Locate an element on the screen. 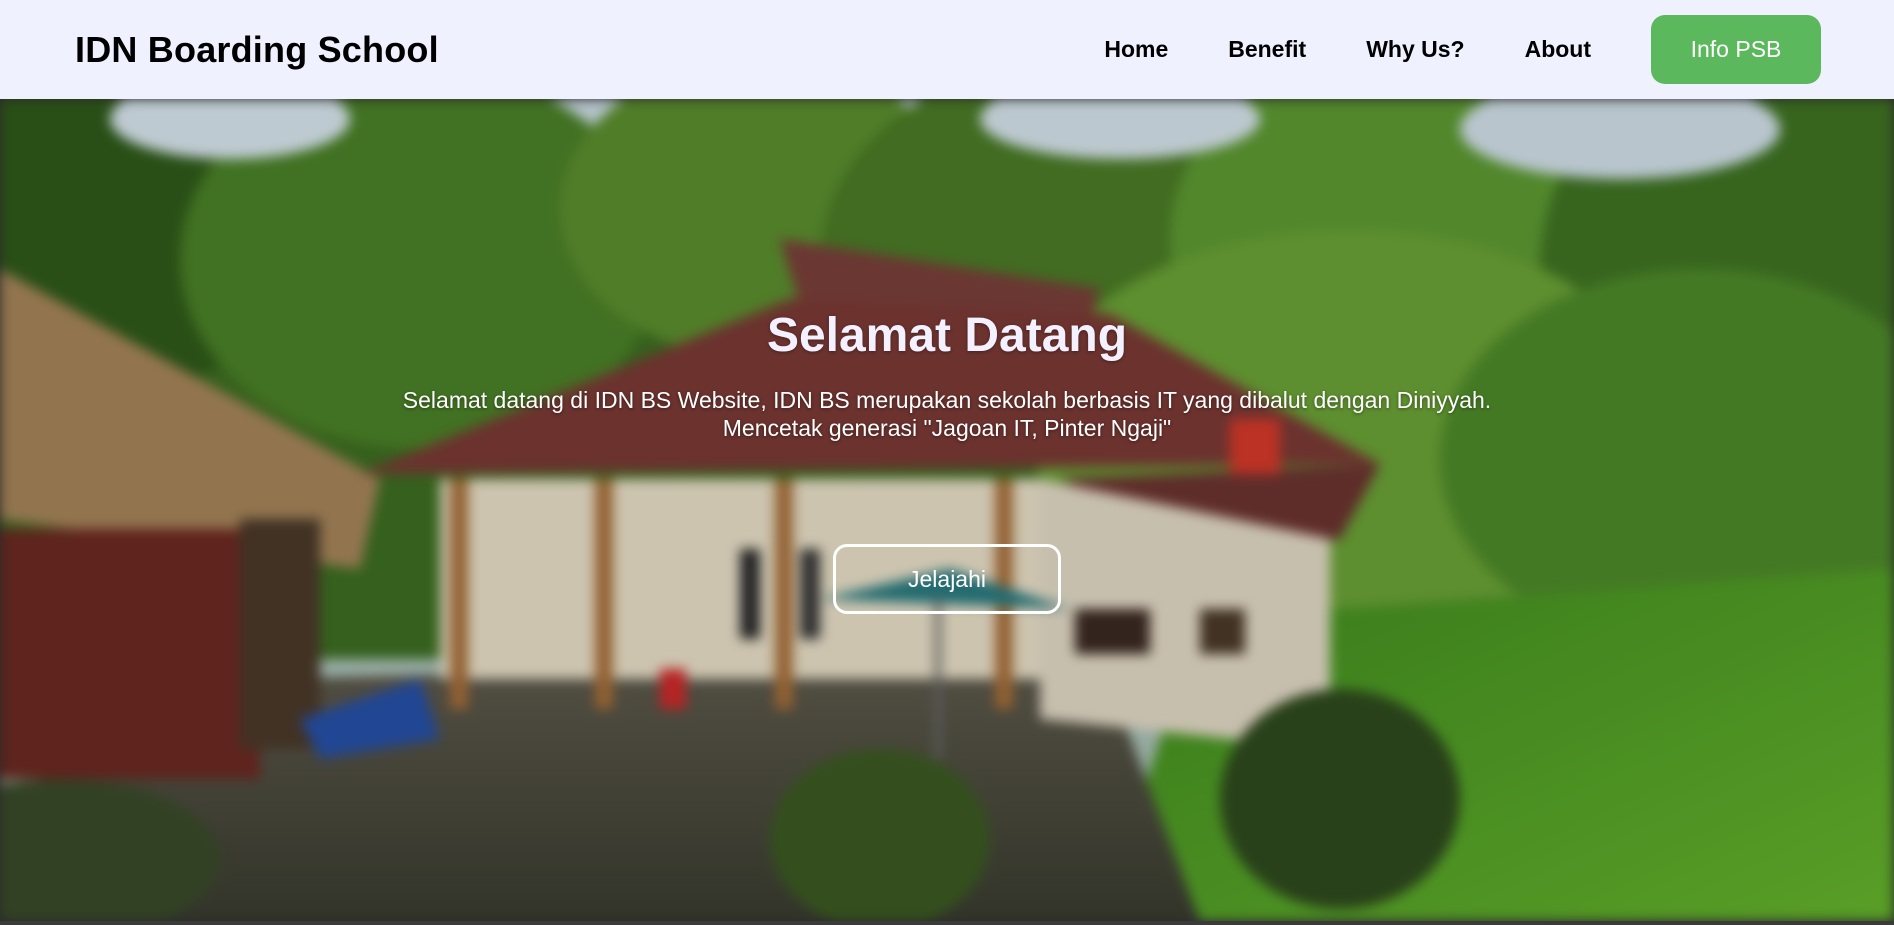  brand-logo: IDN Boarding School is located at coordinates (257, 50).